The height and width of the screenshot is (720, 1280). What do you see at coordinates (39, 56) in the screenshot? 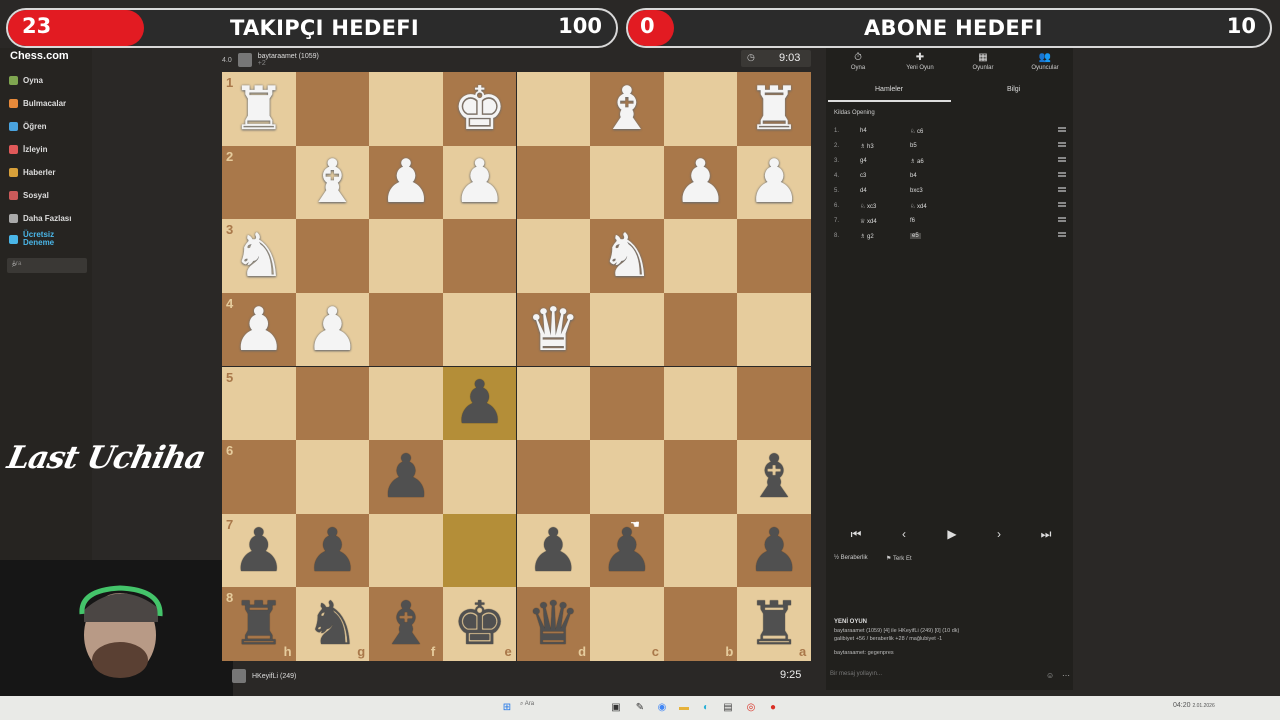
I see `chess-logo: Chess.com` at bounding box center [39, 56].